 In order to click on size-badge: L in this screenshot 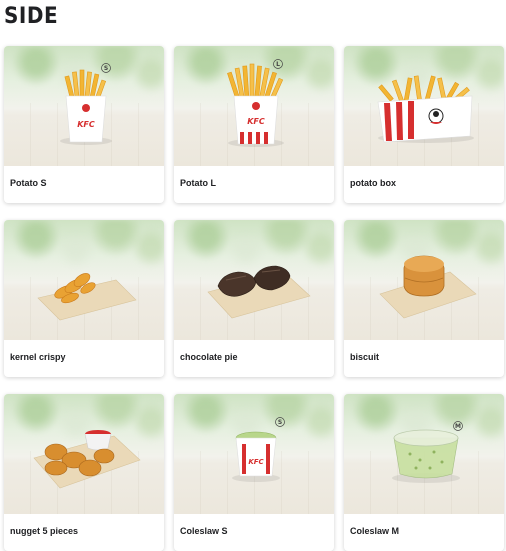, I will do `click(278, 64)`.